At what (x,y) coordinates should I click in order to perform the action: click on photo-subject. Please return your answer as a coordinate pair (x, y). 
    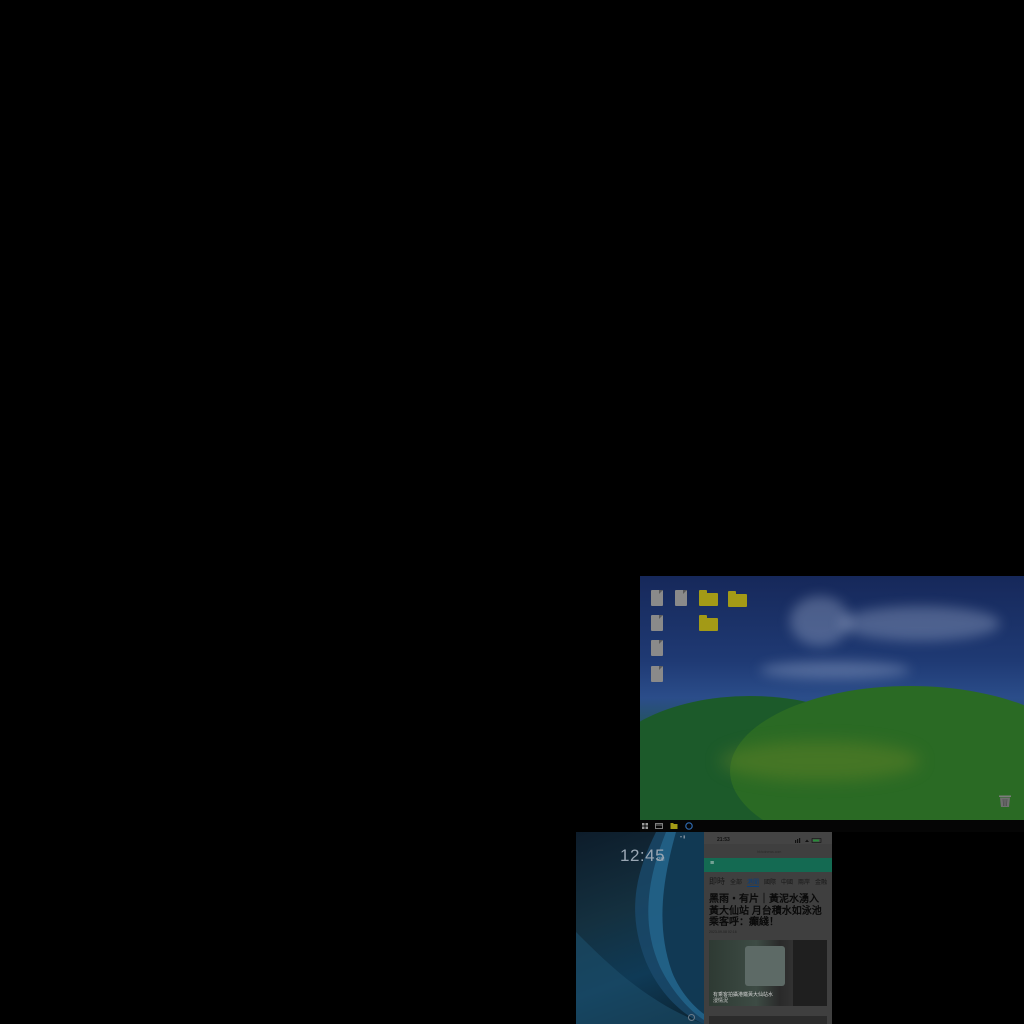
    Looking at the image, I should click on (765, 966).